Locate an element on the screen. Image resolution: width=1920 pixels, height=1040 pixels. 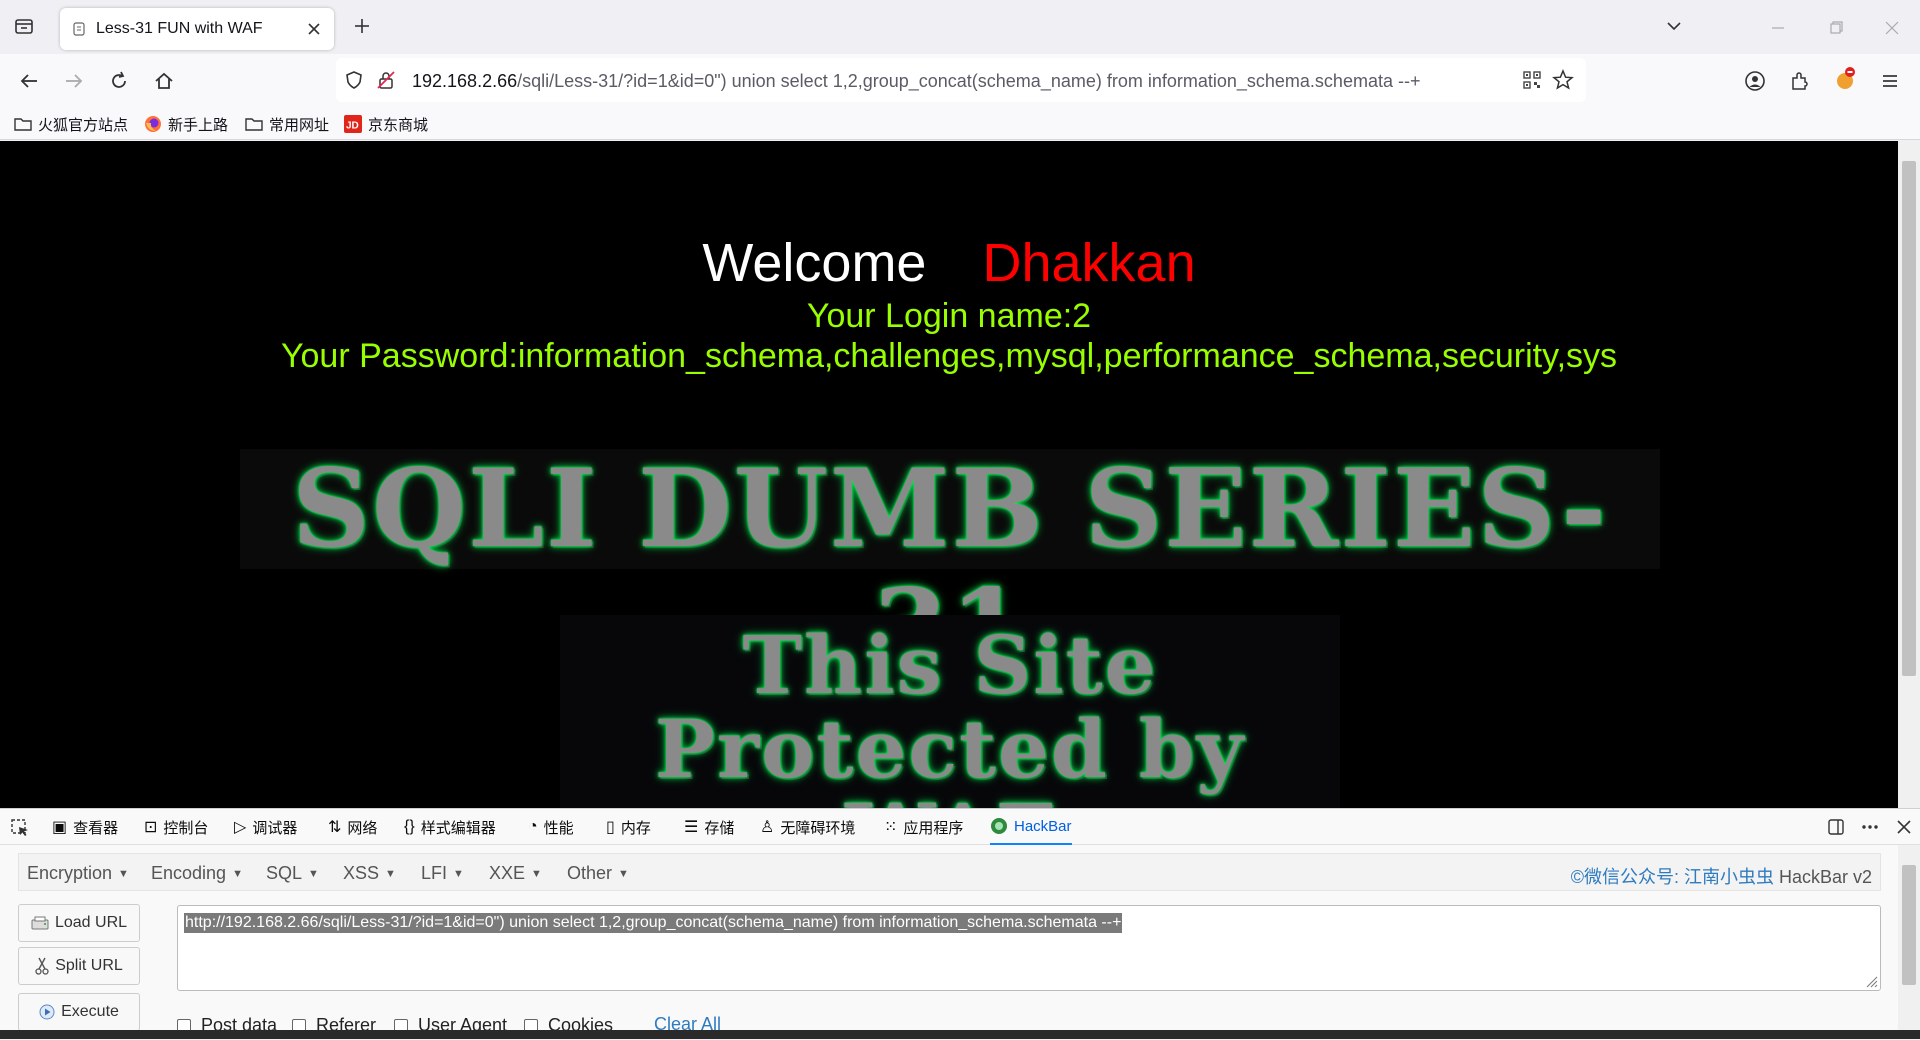
home-icon is located at coordinates (164, 81).